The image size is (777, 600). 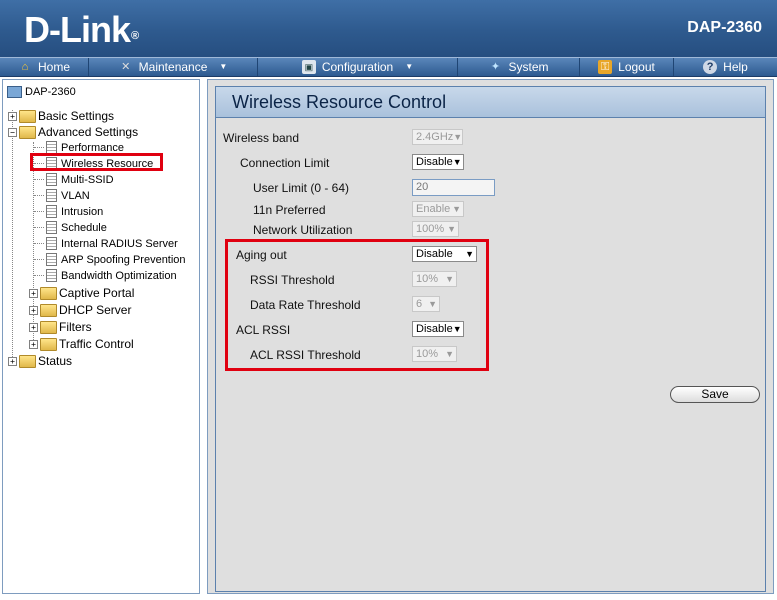 I want to click on tree-item-wireless-resource: Wireless Resource, so click(x=93, y=163).